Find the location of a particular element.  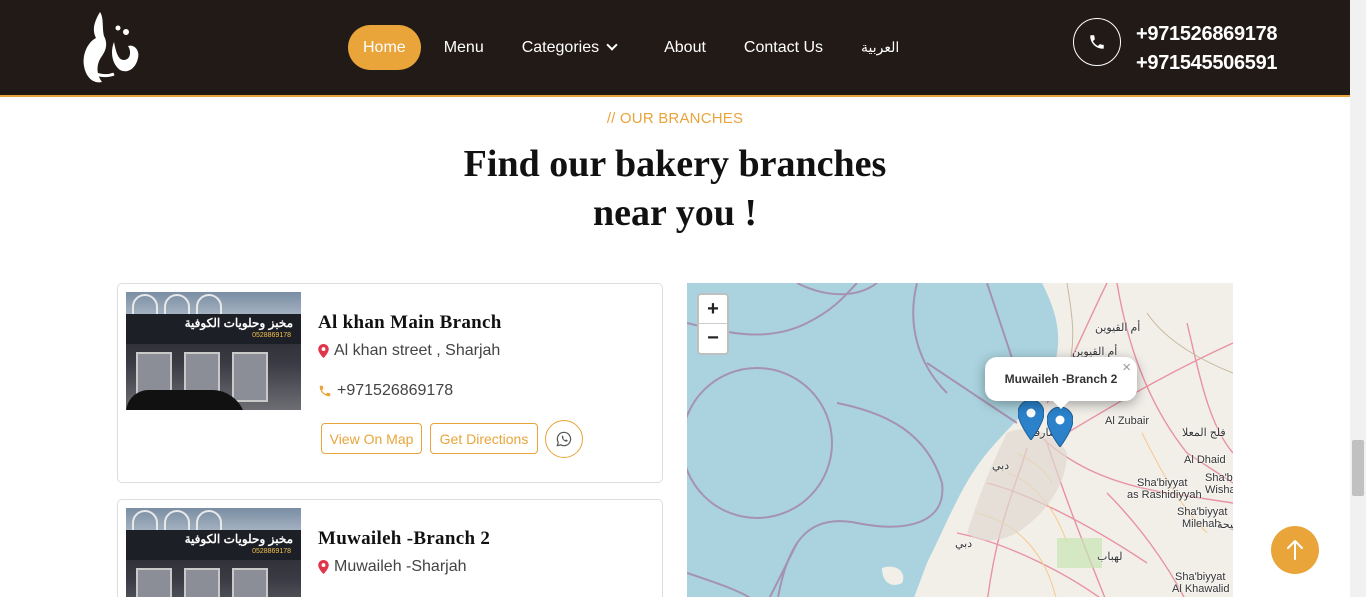

branch-address-text: Muwaileh -Sharjah is located at coordinates (400, 566).